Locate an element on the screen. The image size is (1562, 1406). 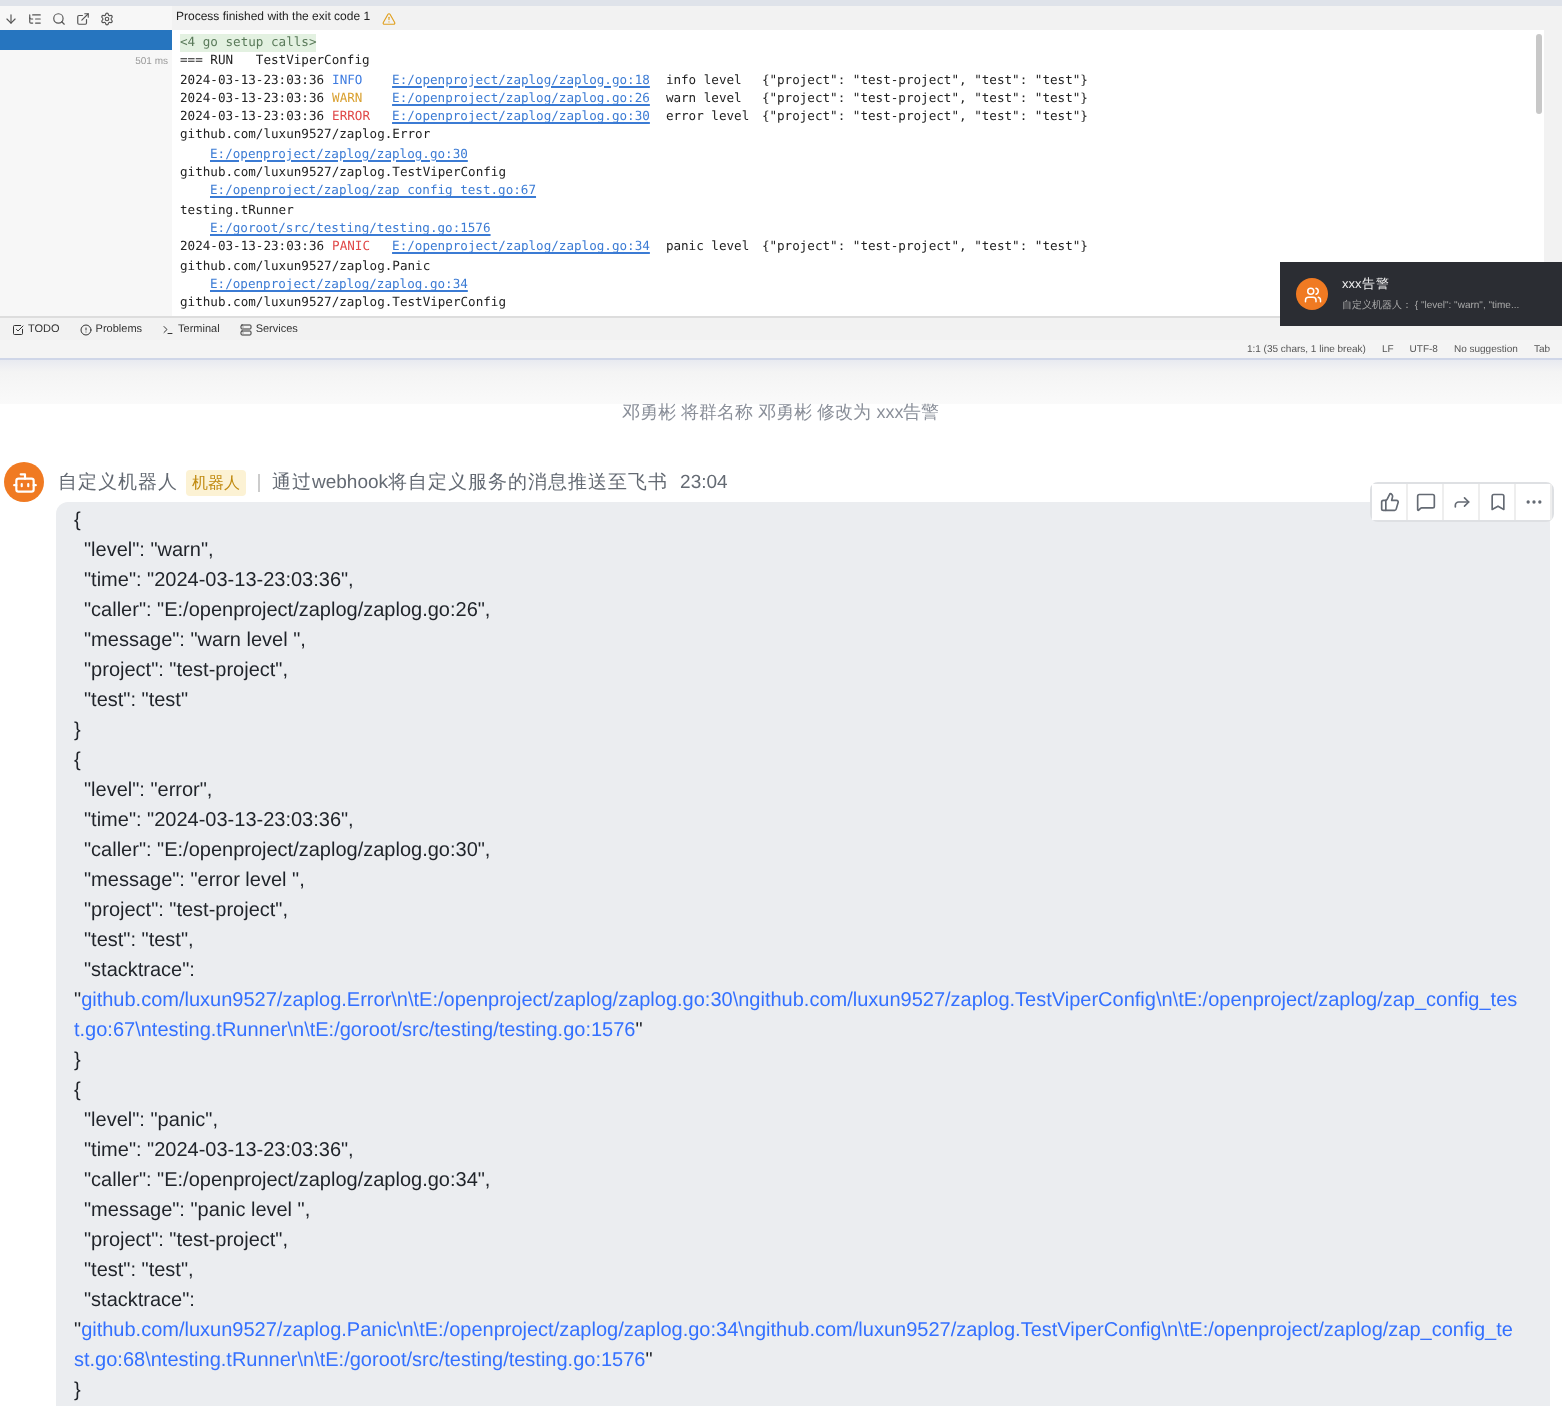
group-icon is located at coordinates (1312, 294).